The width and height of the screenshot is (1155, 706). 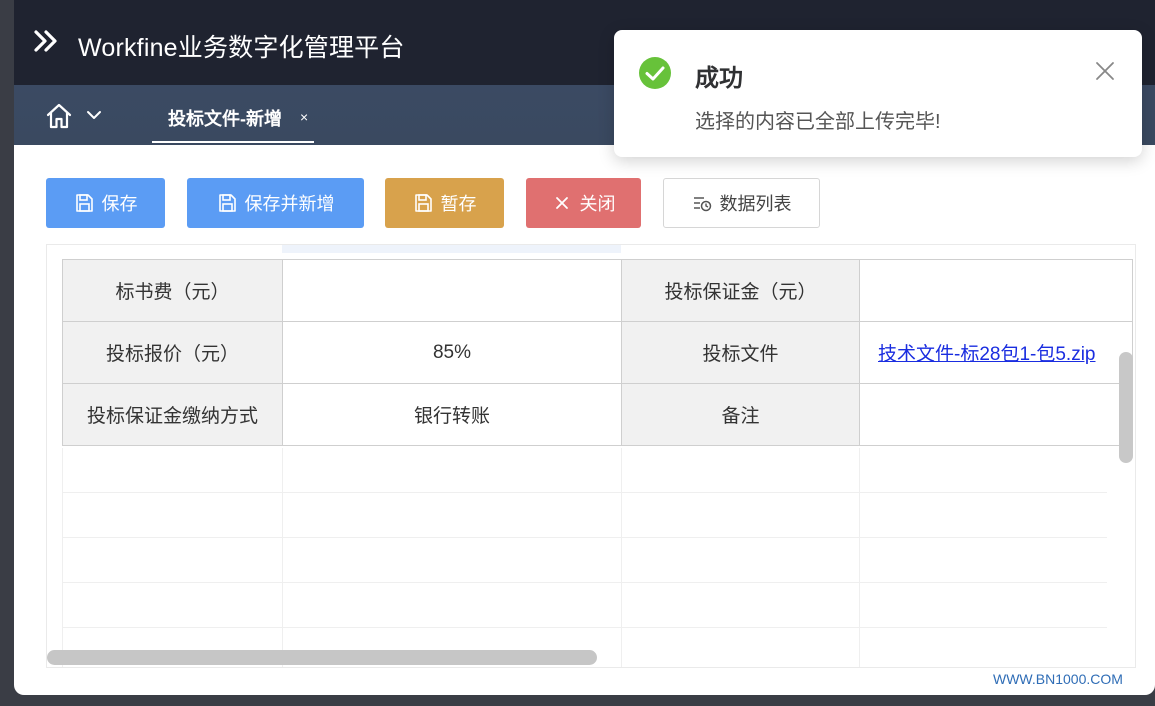 What do you see at coordinates (597, 204) in the screenshot?
I see `close-button-label: 关闭` at bounding box center [597, 204].